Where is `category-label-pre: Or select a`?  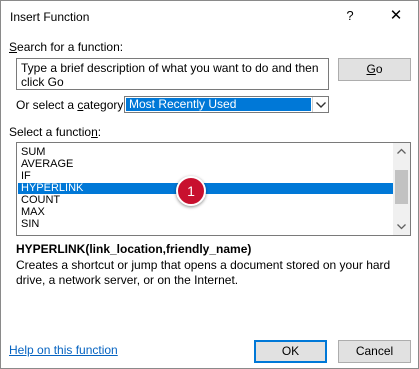
category-label-pre: Or select a is located at coordinates (47, 105).